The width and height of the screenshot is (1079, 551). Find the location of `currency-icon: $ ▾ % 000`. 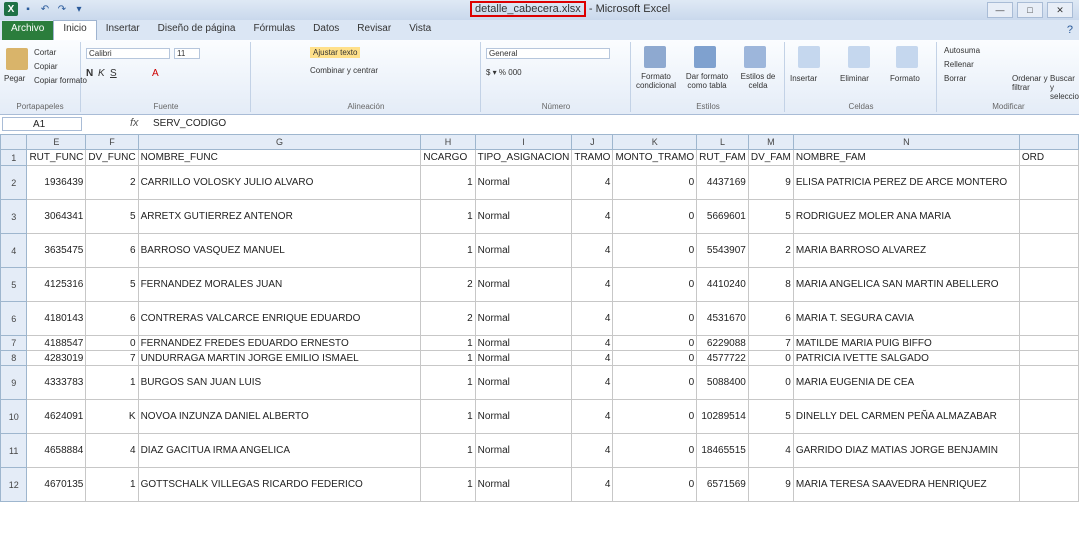

currency-icon: $ ▾ % 000 is located at coordinates (504, 72).